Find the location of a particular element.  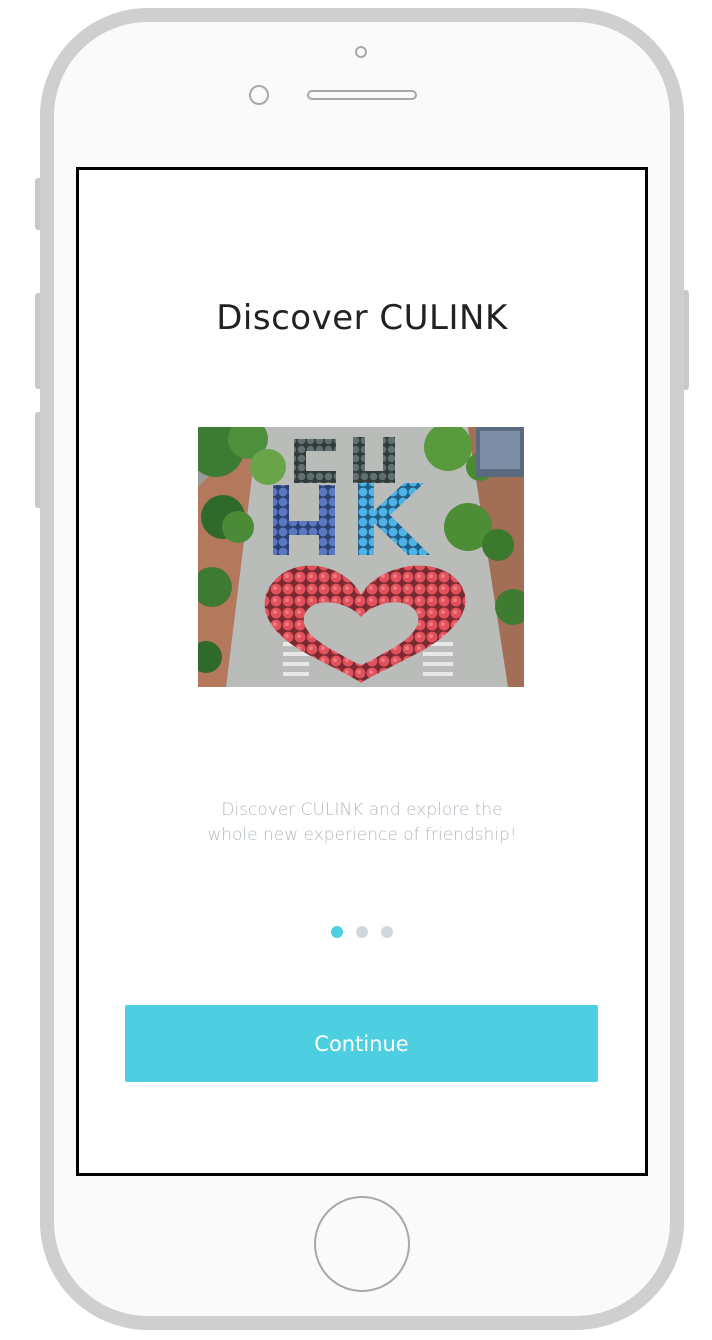

pagination-dots is located at coordinates (362, 932).